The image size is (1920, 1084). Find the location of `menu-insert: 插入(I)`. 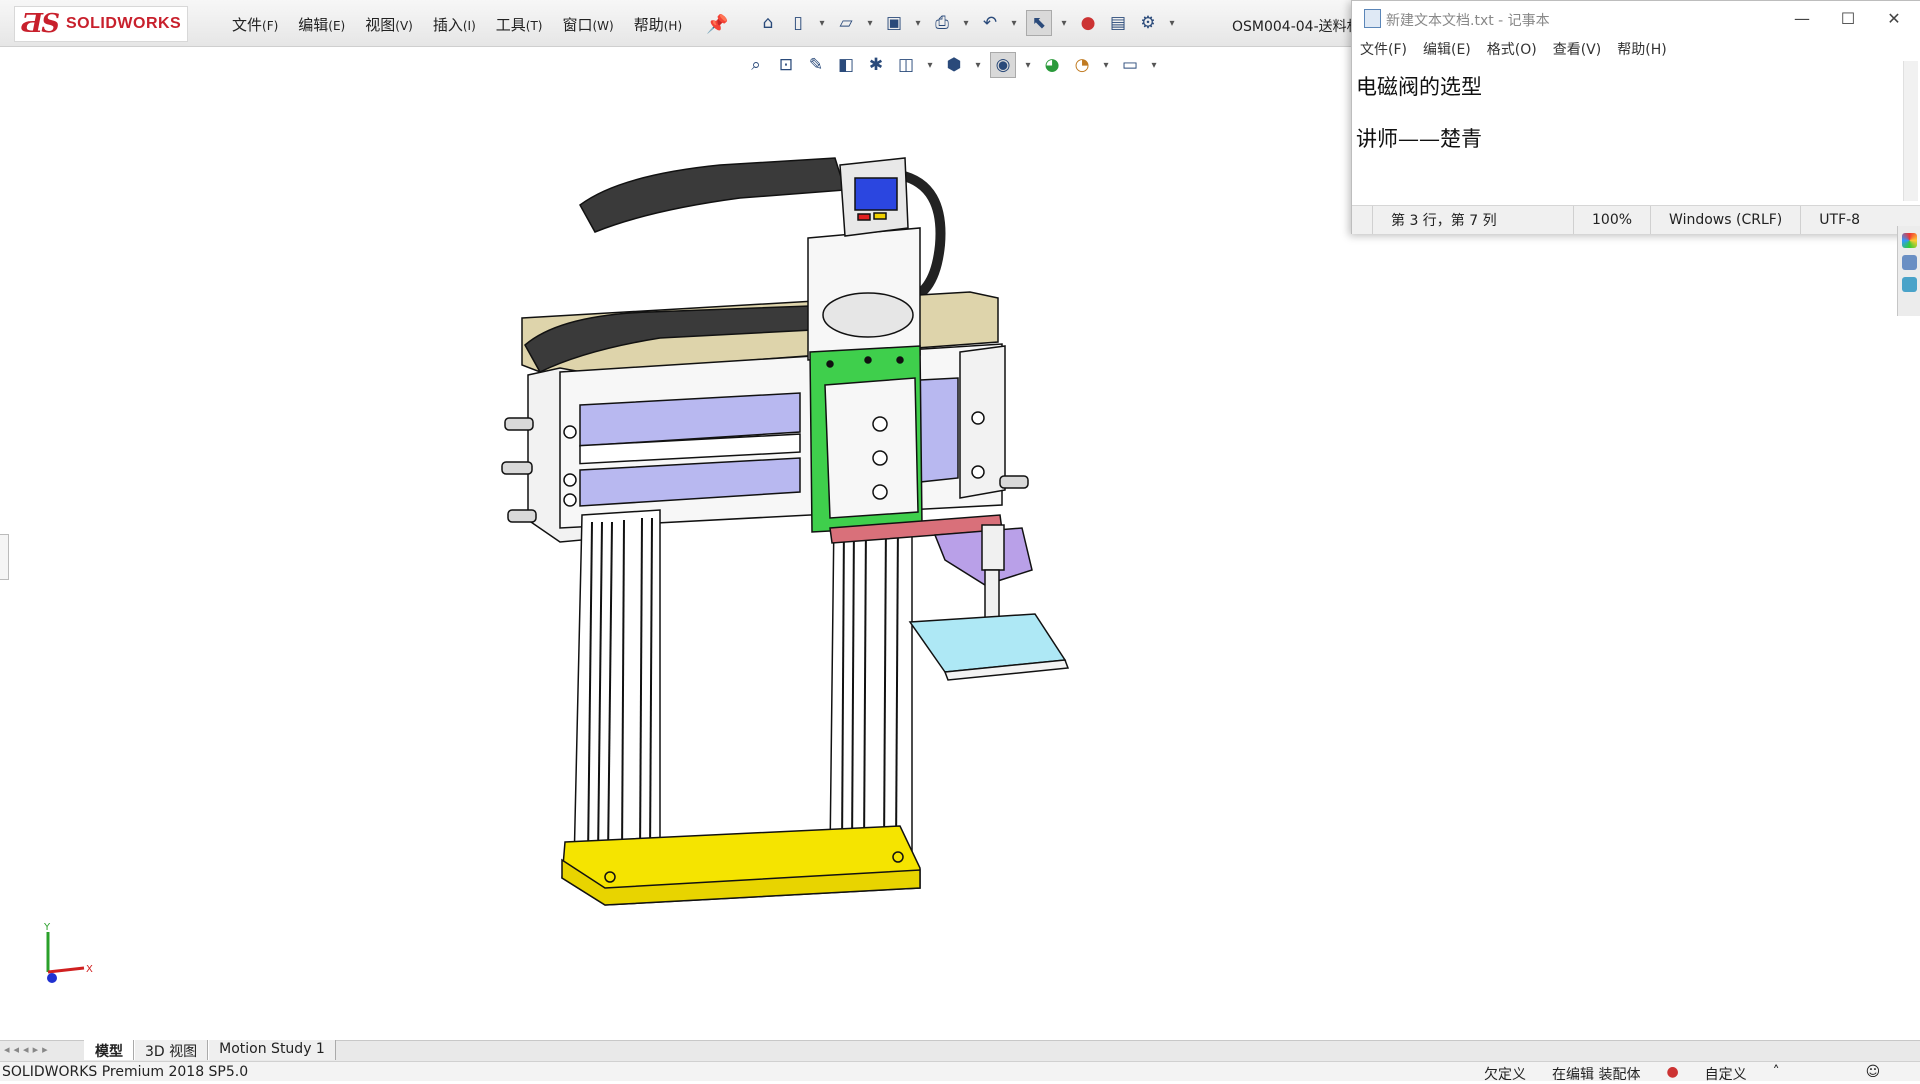

menu-insert: 插入(I) is located at coordinates (454, 24).